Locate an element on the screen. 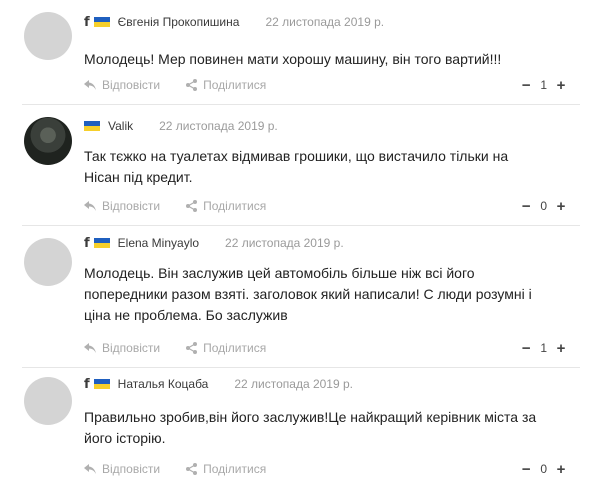  comment-meta: Valik 22 листопада 2019 р. is located at coordinates (181, 126).